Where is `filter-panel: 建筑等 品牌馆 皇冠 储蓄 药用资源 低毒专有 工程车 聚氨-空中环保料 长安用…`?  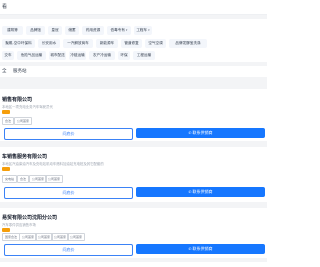
filter-panel: 建筑等 品牌馆 皇冠 储蓄 药用资源 低毒专有 工程车 聚氨-空中环保料 长安用… is located at coordinates (133, 40).